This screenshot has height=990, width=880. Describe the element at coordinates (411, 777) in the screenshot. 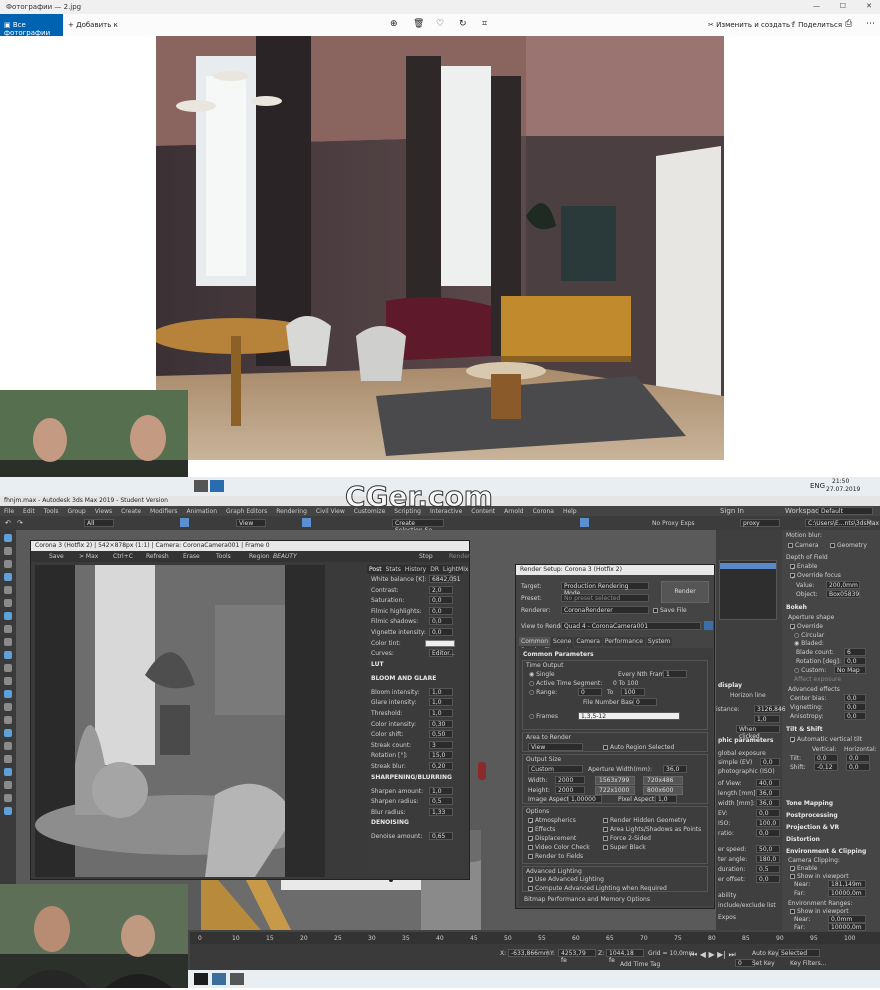

I see `vfb-sharpen-blur-label: SHARPENING/BLURRING` at that location.